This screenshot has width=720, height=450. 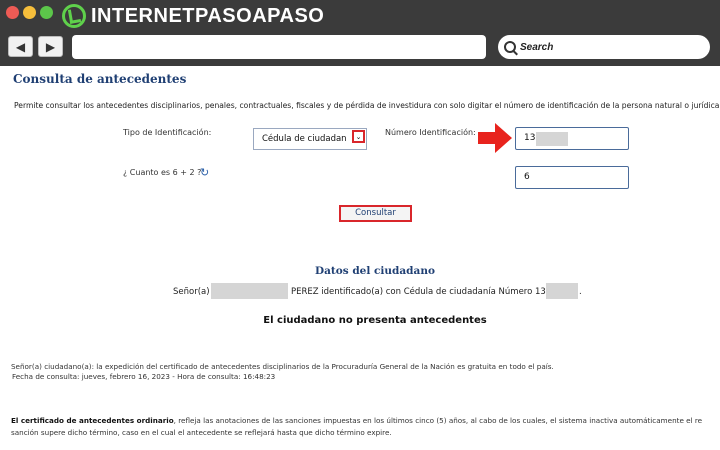 What do you see at coordinates (495, 138) in the screenshot?
I see `red-arrow-icon` at bounding box center [495, 138].